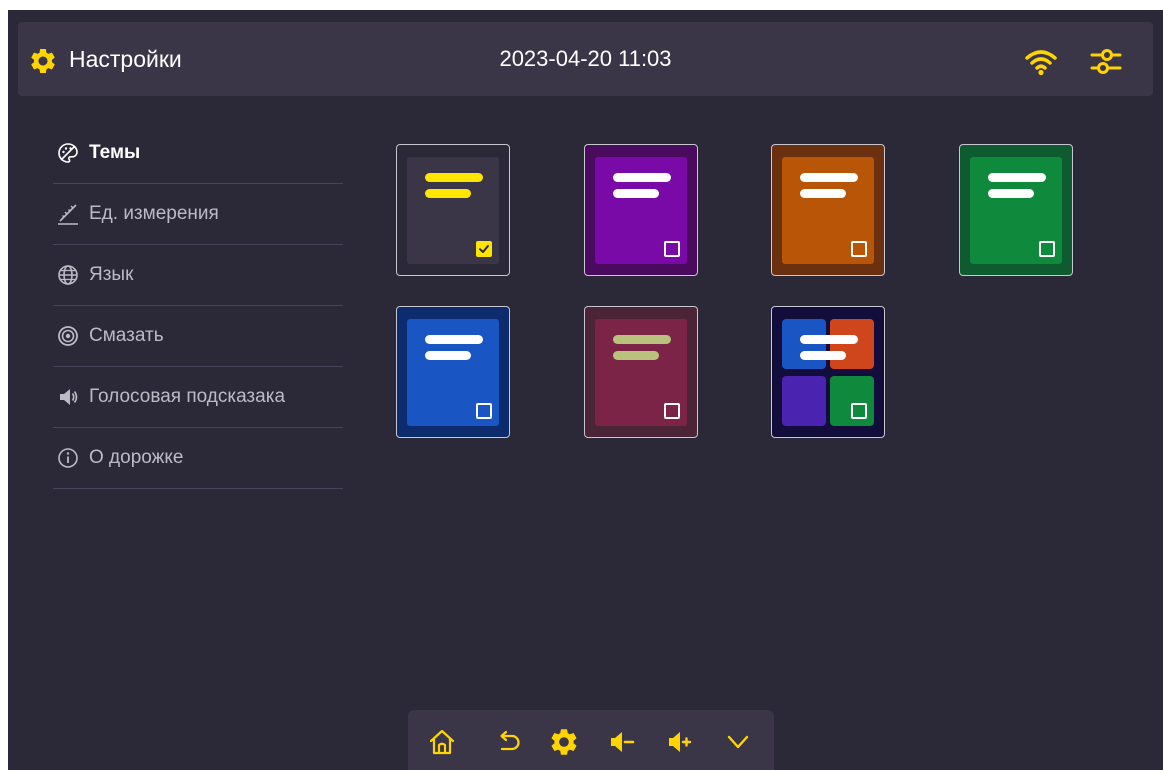 The width and height of the screenshot is (1163, 770). I want to click on tune-icon, so click(1106, 61).